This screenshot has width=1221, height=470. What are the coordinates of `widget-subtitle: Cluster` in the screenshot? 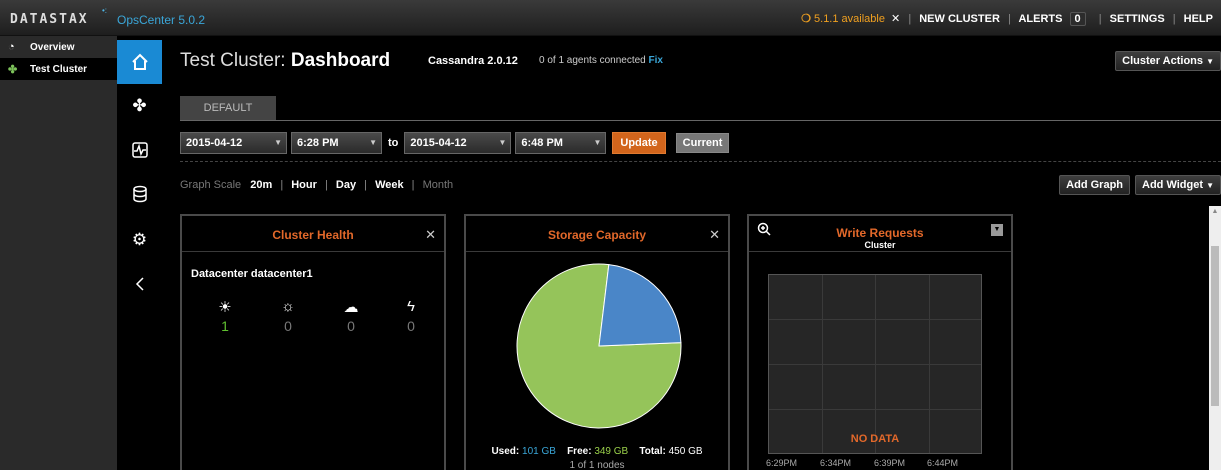 It's located at (880, 245).